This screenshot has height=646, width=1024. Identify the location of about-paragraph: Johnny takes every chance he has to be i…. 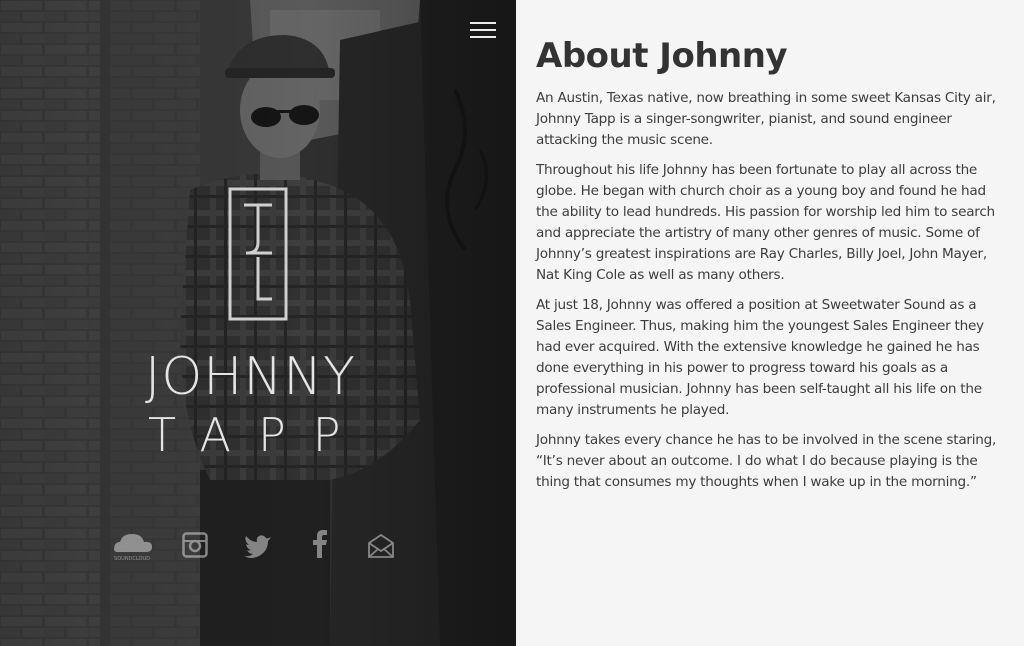
(766, 461).